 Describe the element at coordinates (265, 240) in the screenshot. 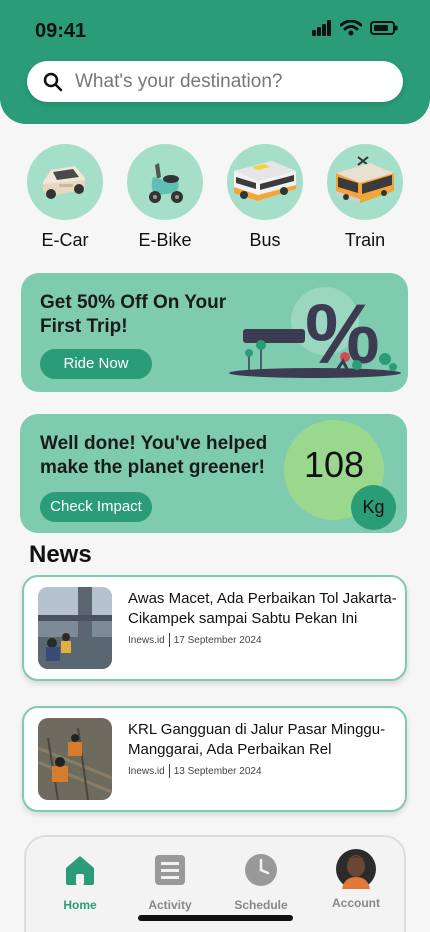

I see `mode-label: Bus` at that location.